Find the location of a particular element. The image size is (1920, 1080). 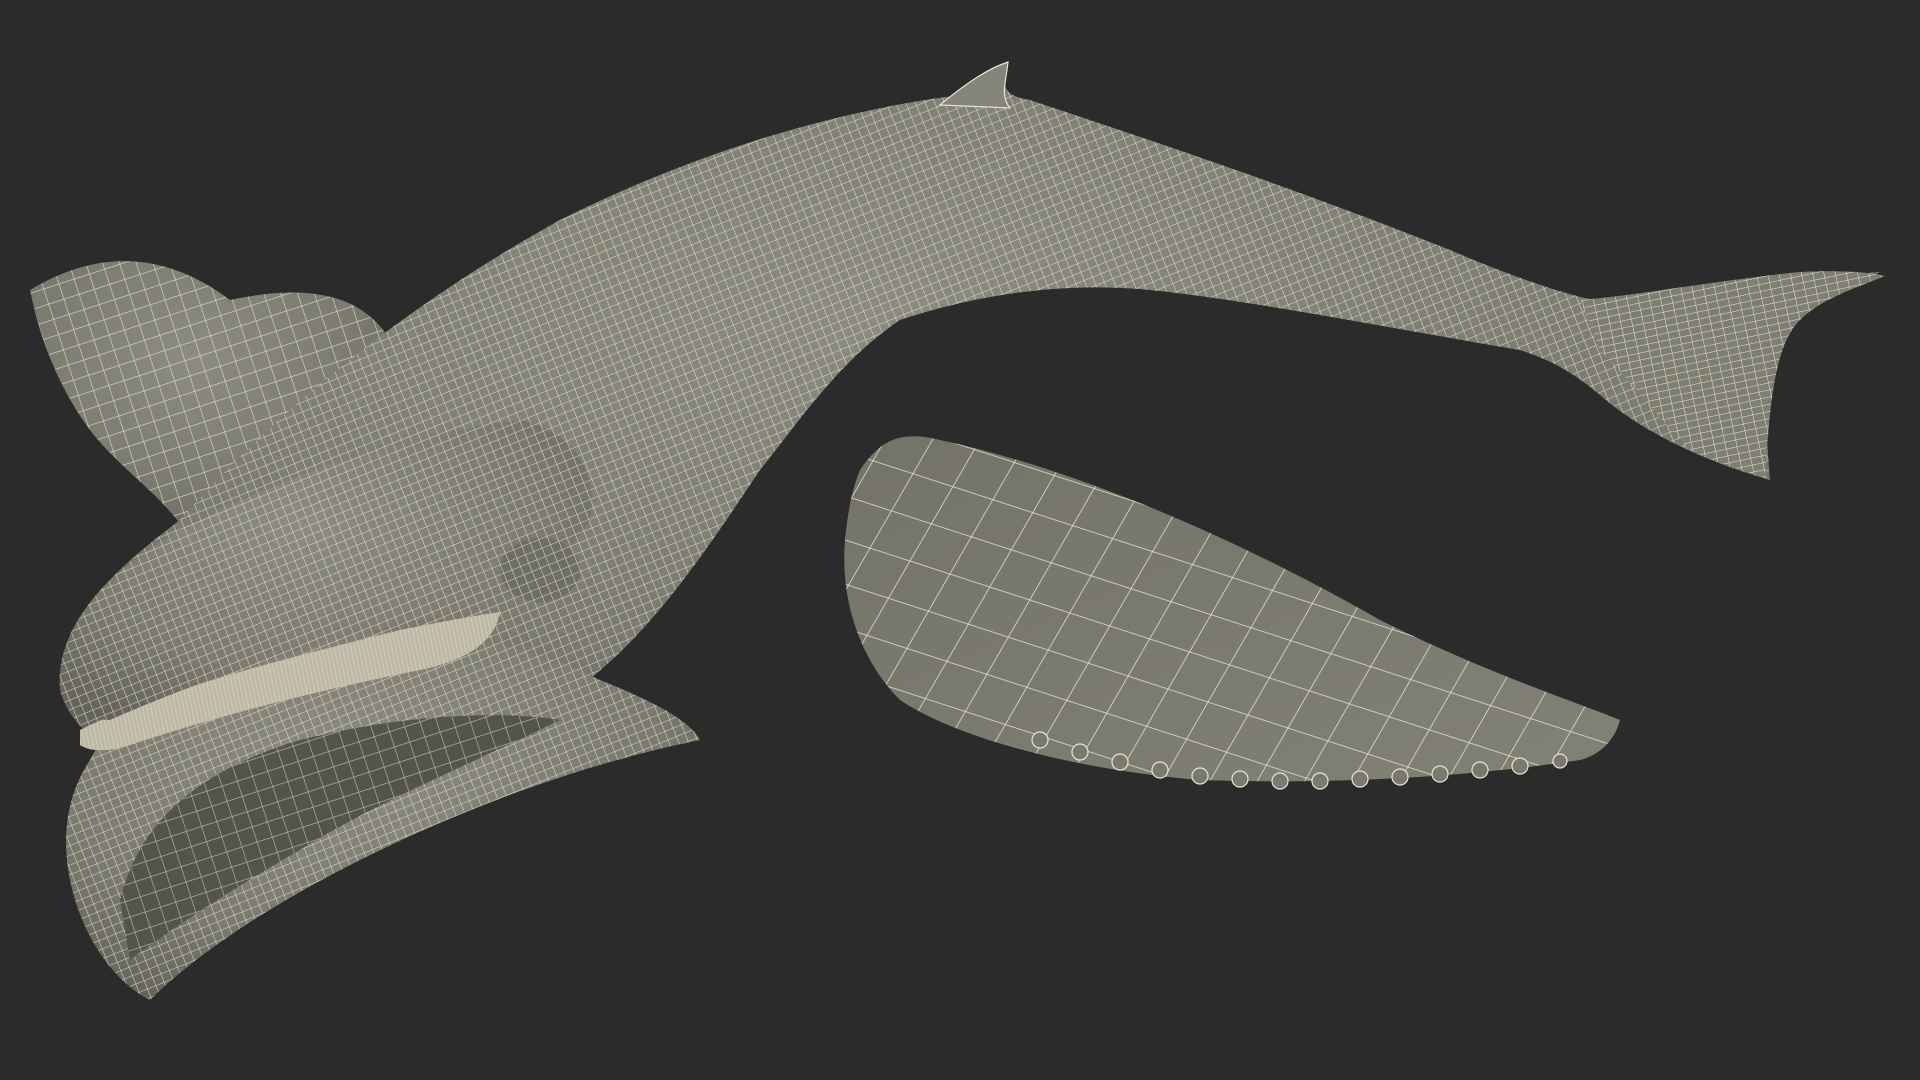

tail-fluke is located at coordinates (1732, 374).